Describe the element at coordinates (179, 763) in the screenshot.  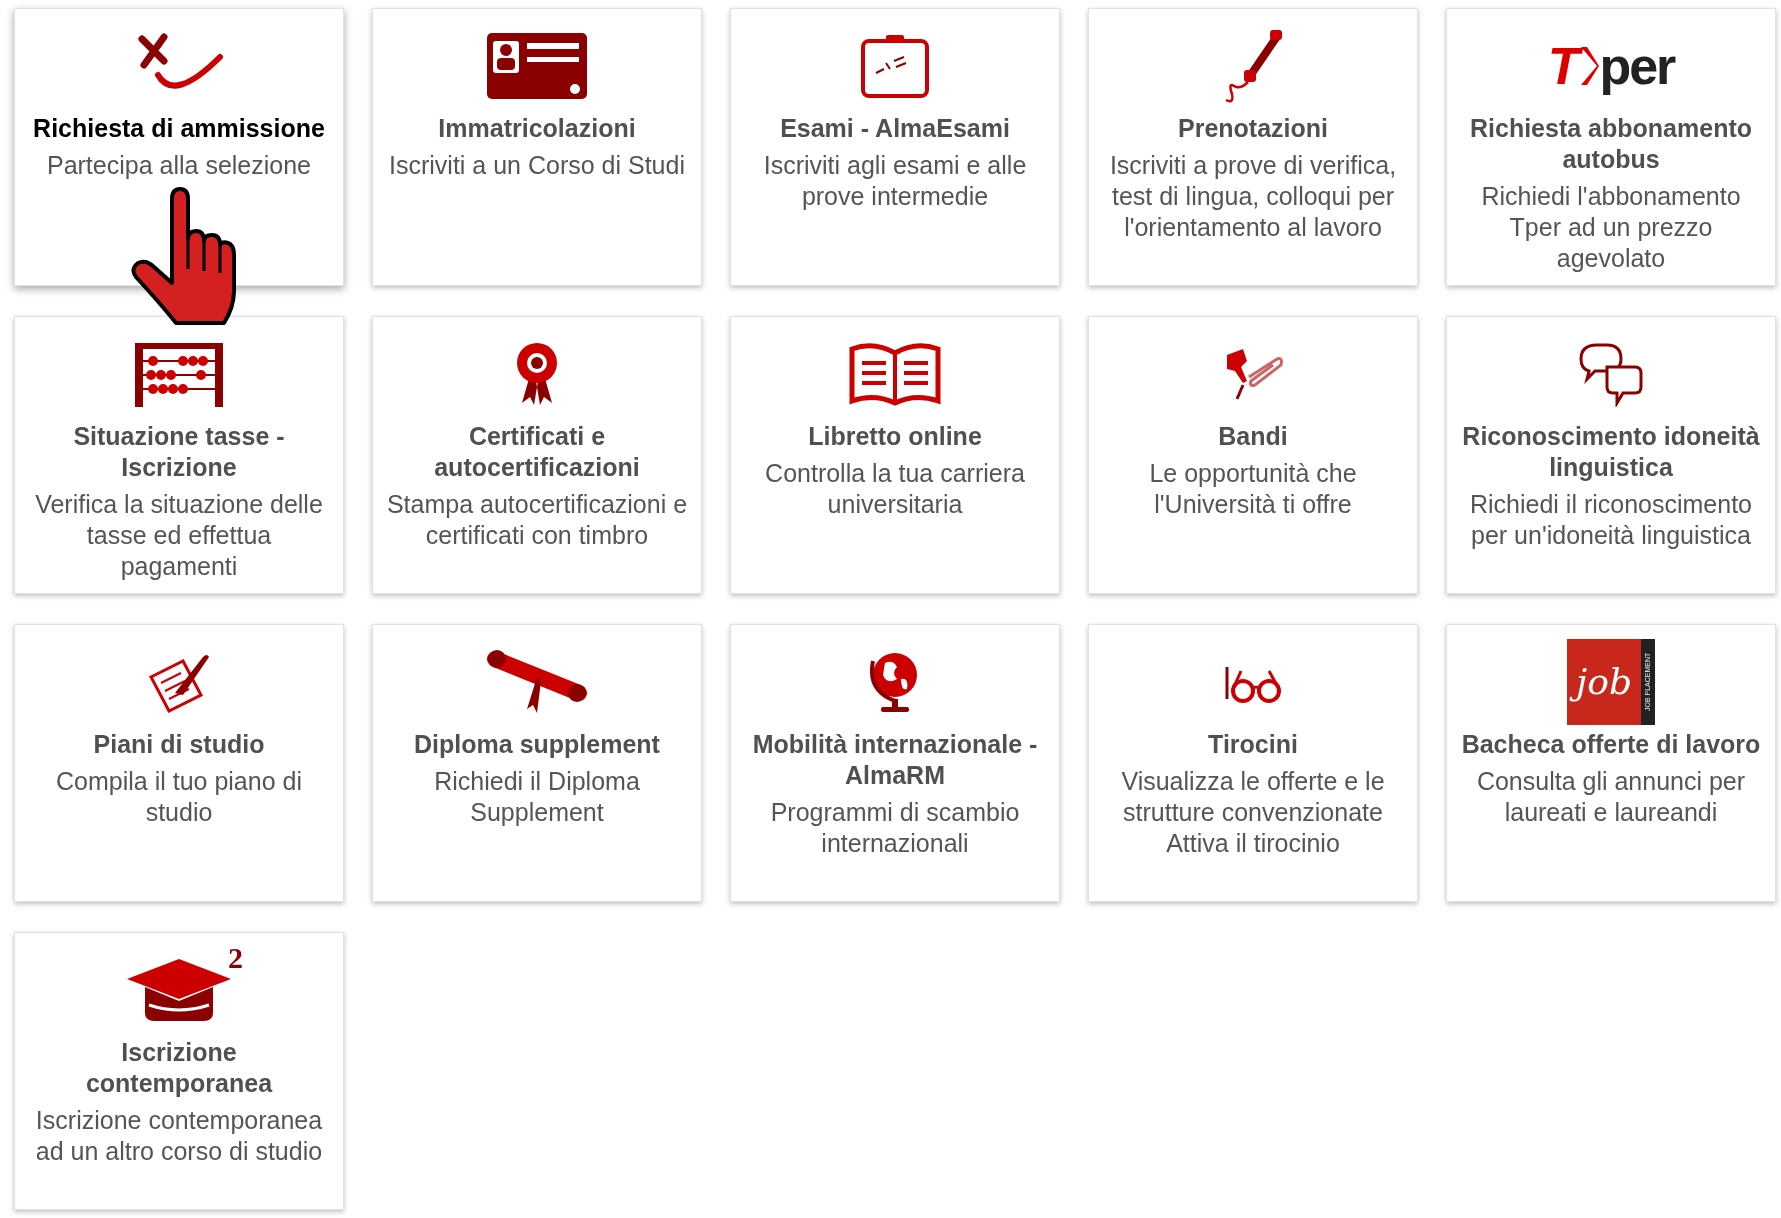
I see `service-tile: Piani di studio Compila il tuo piano di studio` at that location.